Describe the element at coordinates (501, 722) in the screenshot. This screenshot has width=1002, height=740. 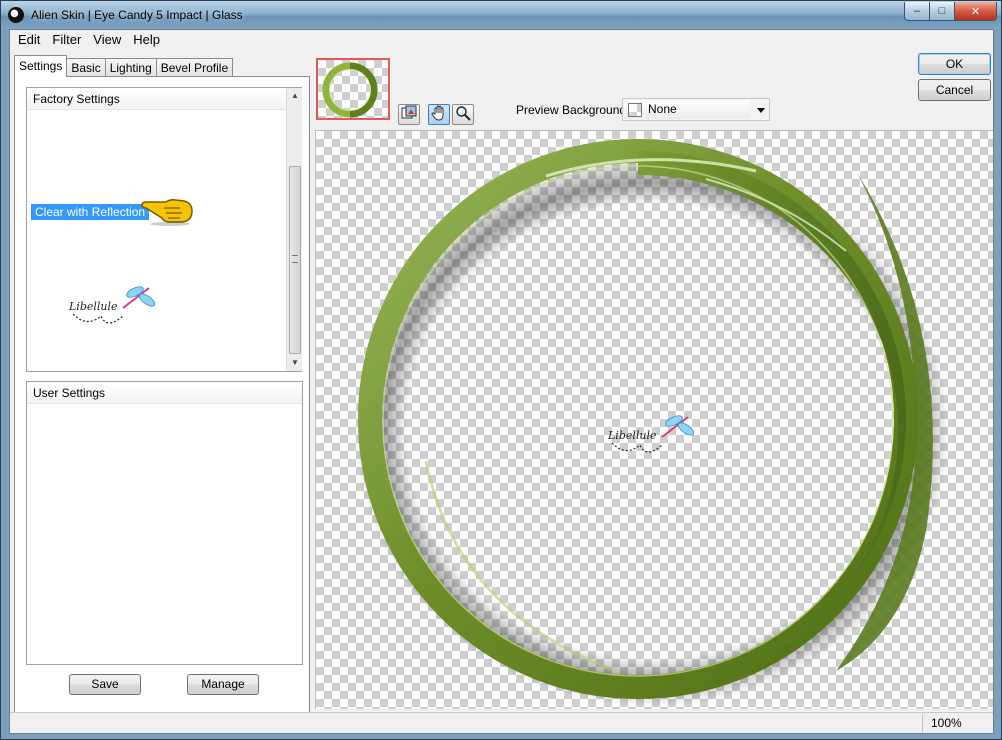
I see `status-bar: 100%` at that location.